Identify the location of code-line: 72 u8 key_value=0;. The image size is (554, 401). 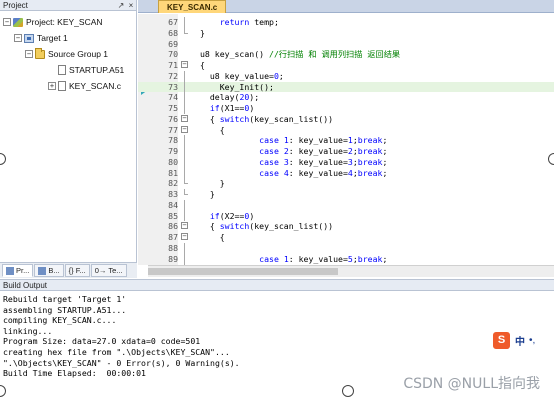
(346, 76).